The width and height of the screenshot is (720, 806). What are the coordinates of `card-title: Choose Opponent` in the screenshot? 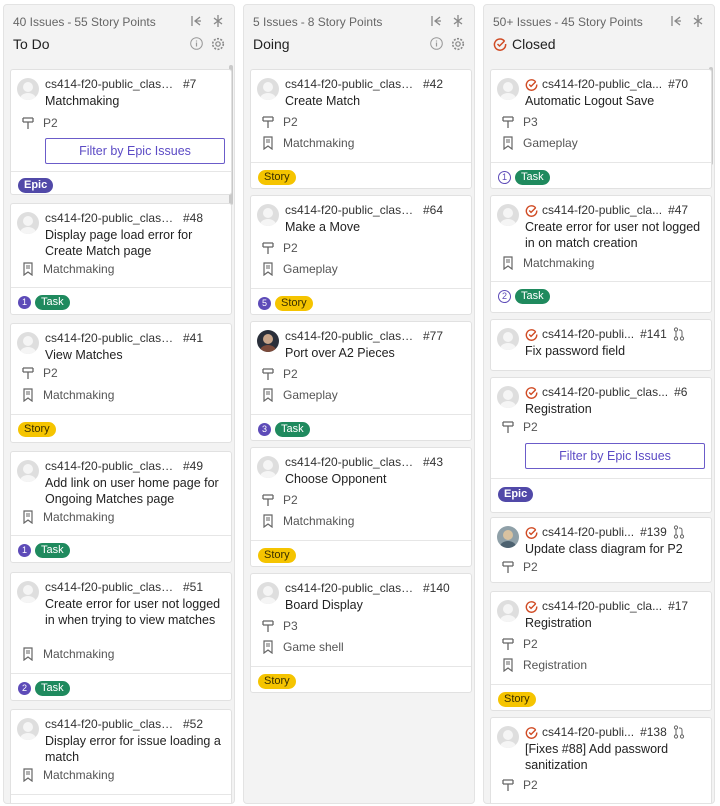 It's located at (375, 479).